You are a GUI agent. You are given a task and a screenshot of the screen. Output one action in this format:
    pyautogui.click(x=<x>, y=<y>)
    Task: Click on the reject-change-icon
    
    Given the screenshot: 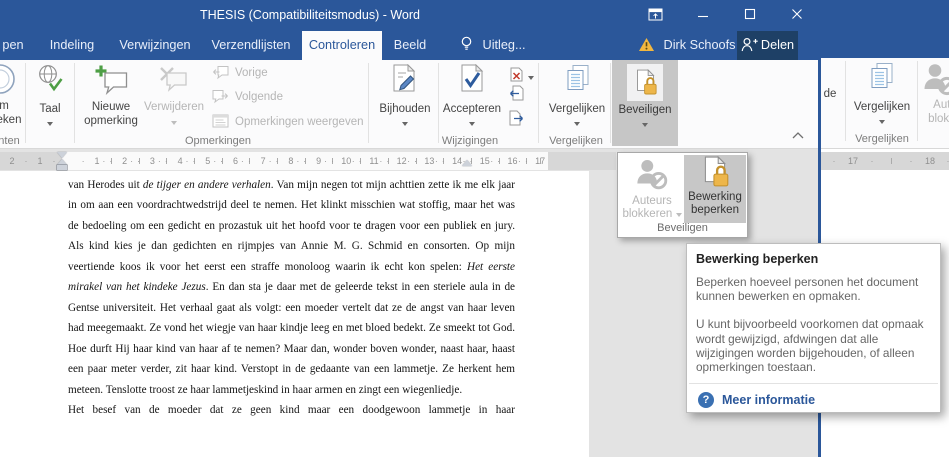 What is the action you would take?
    pyautogui.click(x=516, y=74)
    